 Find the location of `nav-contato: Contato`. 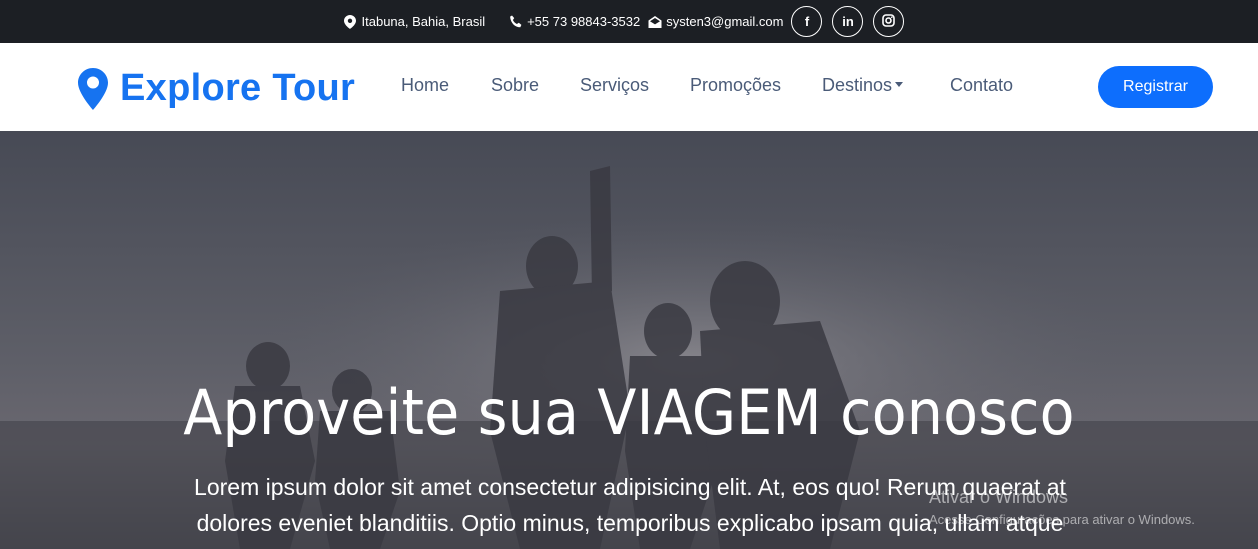

nav-contato: Contato is located at coordinates (981, 85).